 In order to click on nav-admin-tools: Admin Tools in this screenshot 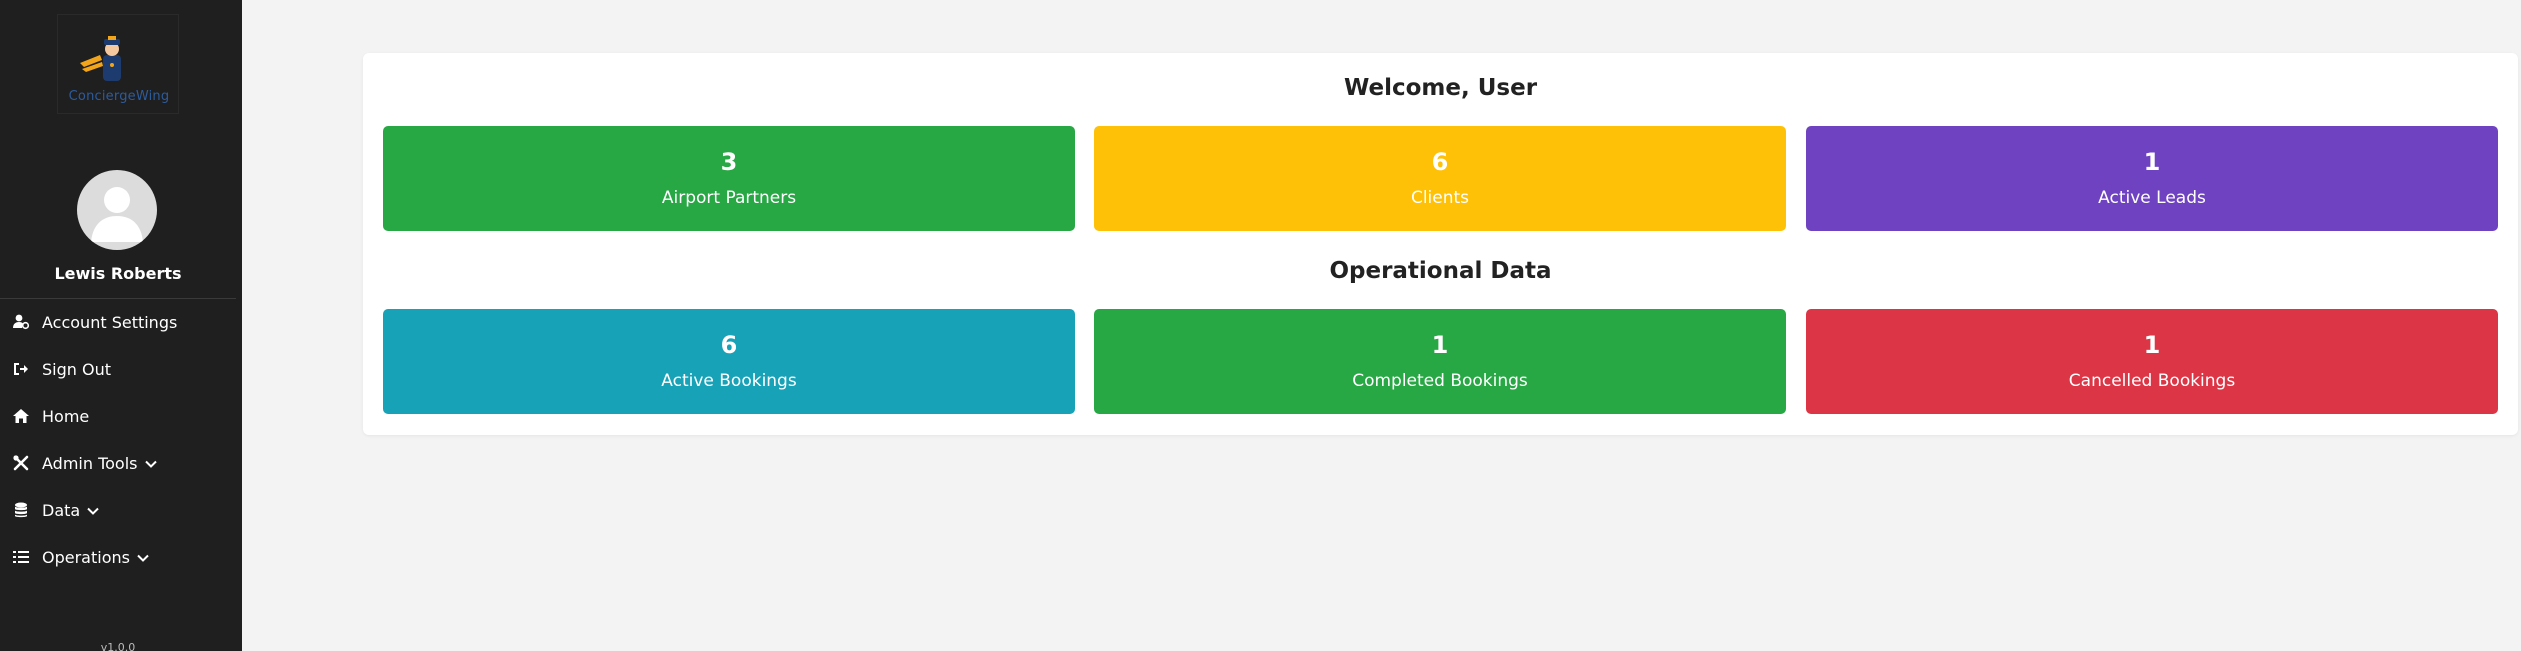, I will do `click(85, 463)`.